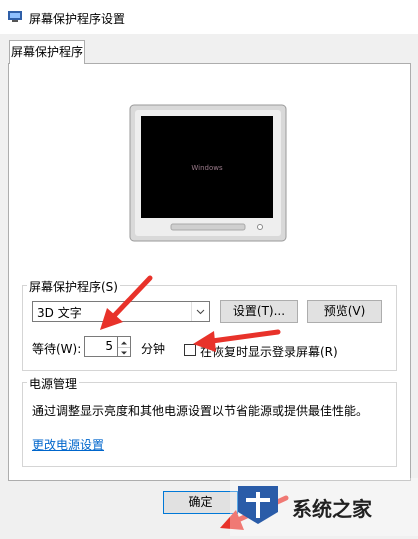  Describe the element at coordinates (200, 311) in the screenshot. I see `chevron-down-icon` at that location.